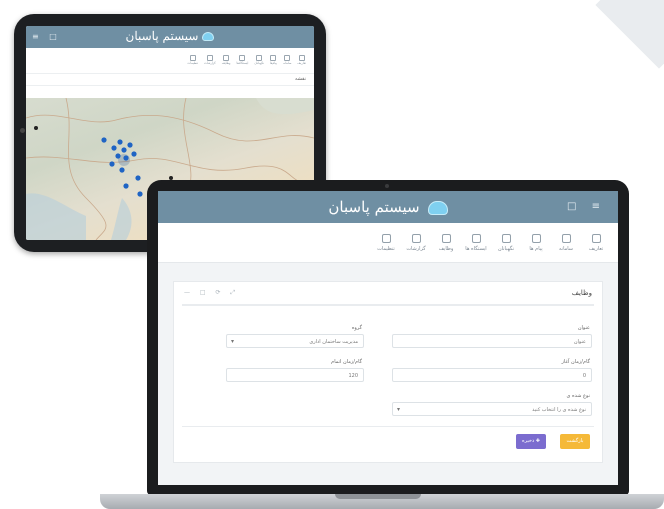  Describe the element at coordinates (242, 60) in the screenshot. I see `toolbar-item-stations: ایستگاه‌ها` at that location.